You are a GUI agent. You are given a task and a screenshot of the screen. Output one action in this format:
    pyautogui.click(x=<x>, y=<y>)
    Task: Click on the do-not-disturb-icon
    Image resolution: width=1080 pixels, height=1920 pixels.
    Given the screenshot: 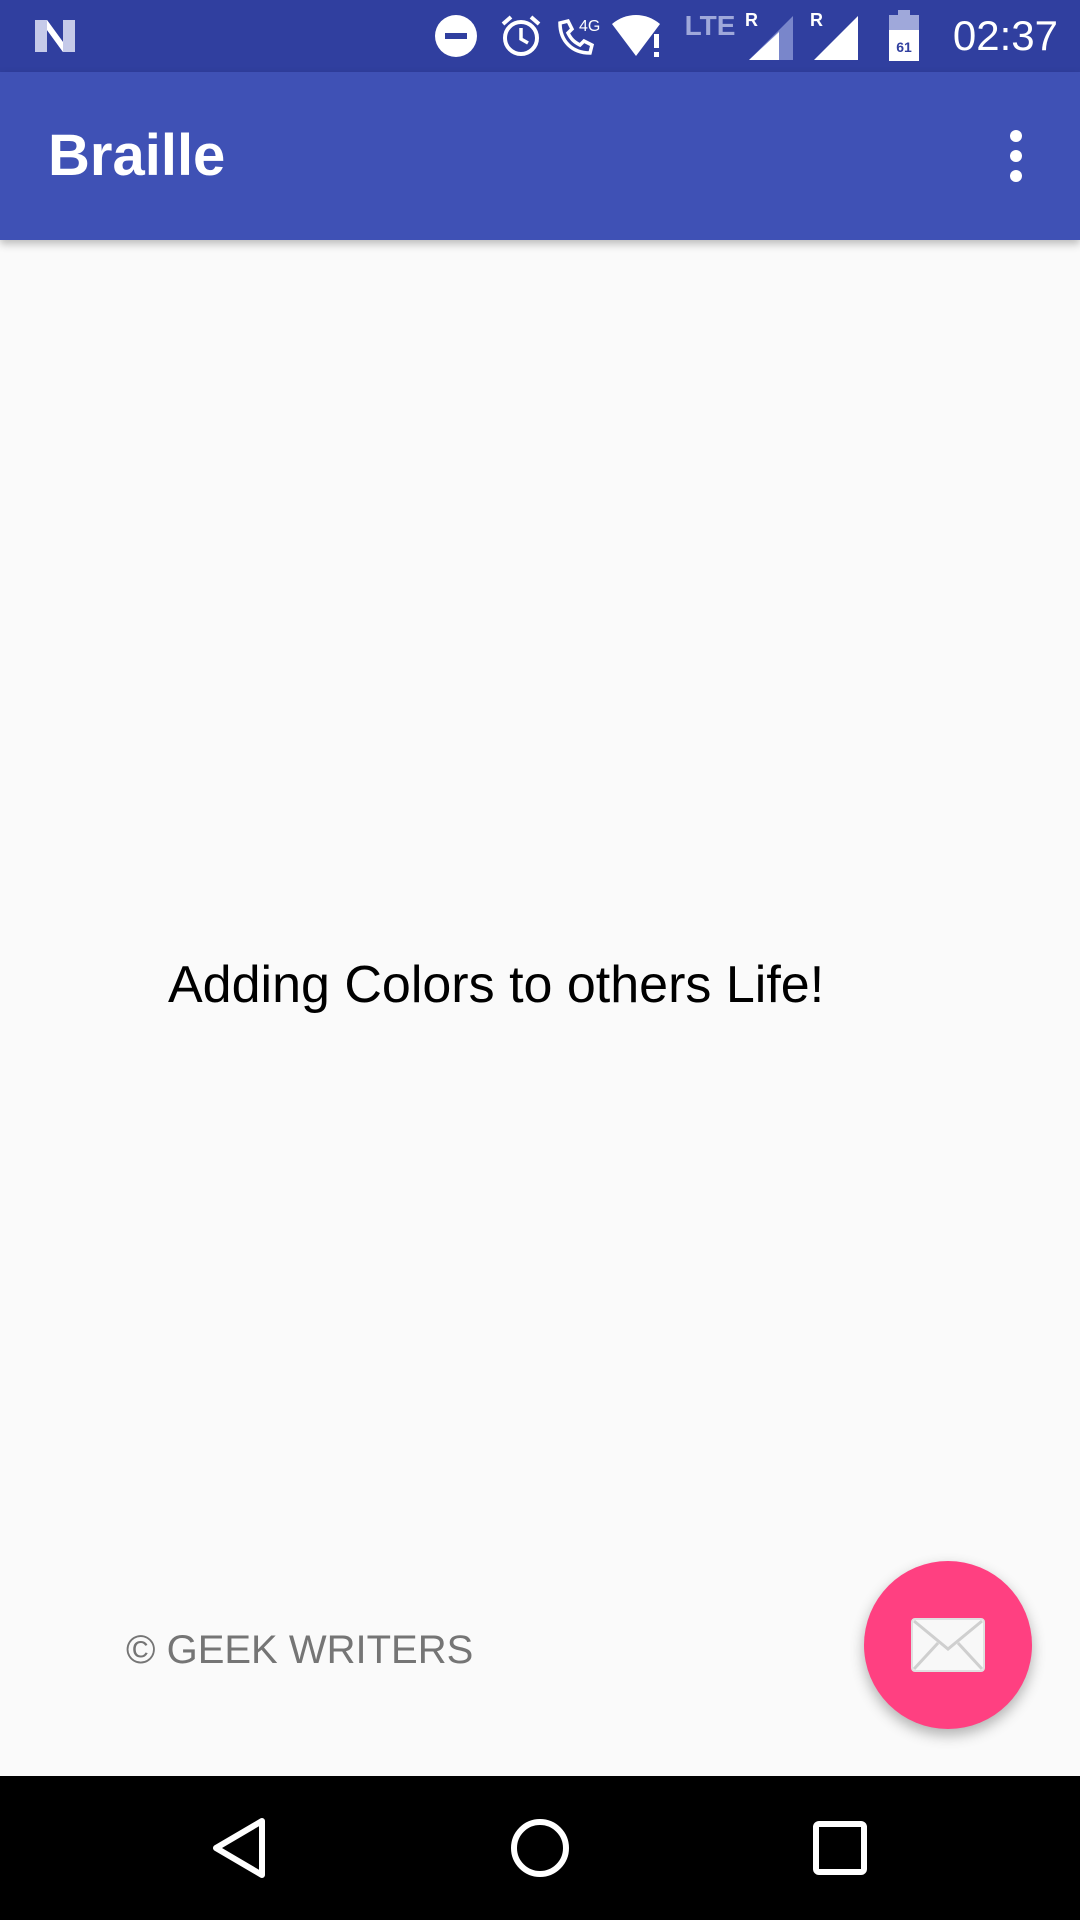 What is the action you would take?
    pyautogui.click(x=456, y=36)
    